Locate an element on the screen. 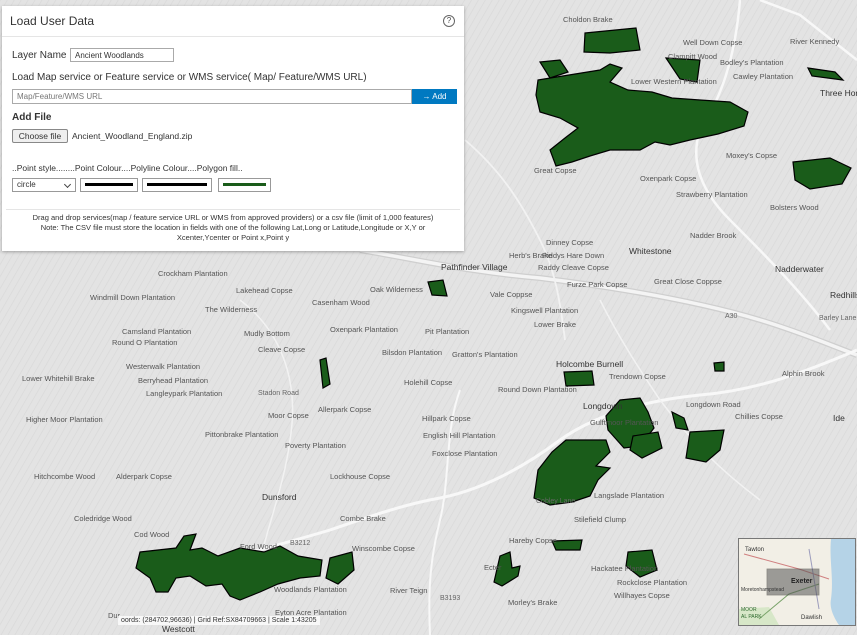  point-style-value: circle is located at coordinates (26, 184).